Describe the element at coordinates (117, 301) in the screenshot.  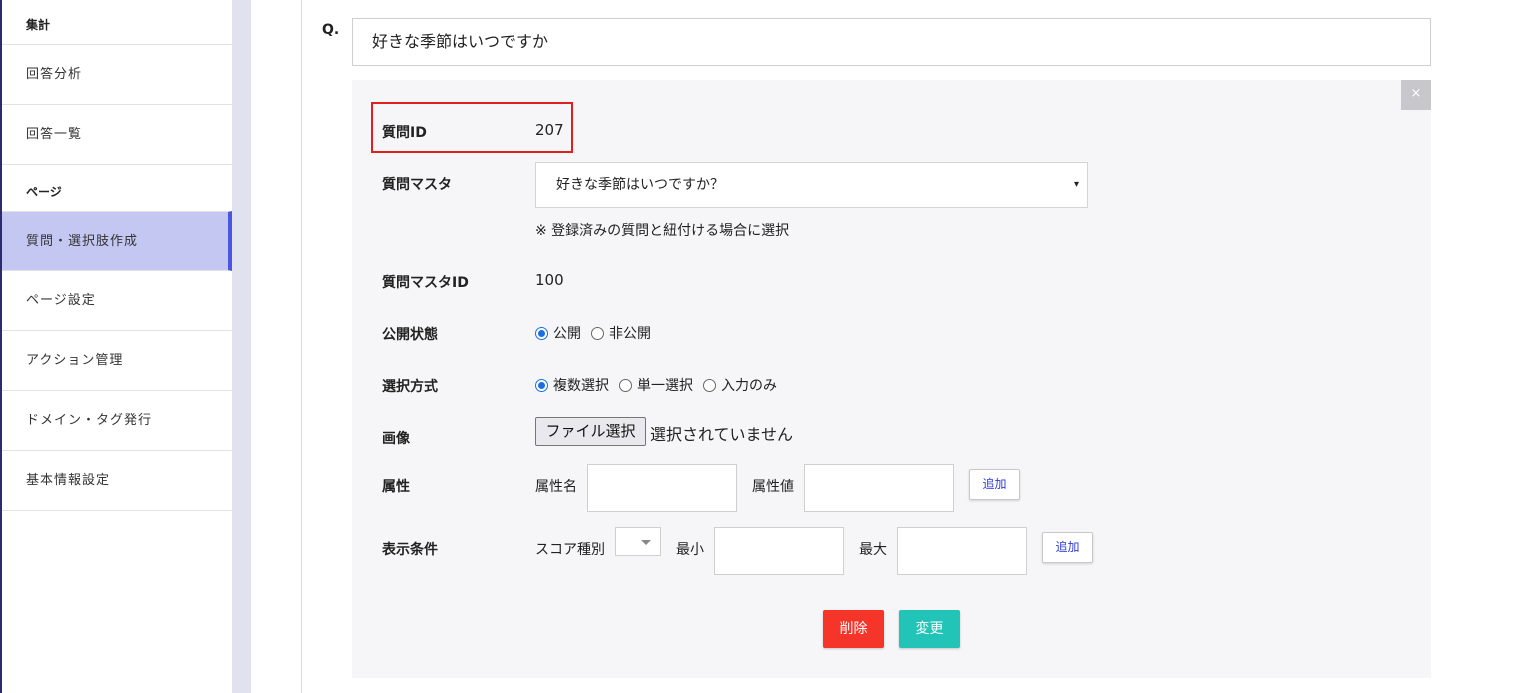
I see `sidebar-item-page-settings: ページ設定` at that location.